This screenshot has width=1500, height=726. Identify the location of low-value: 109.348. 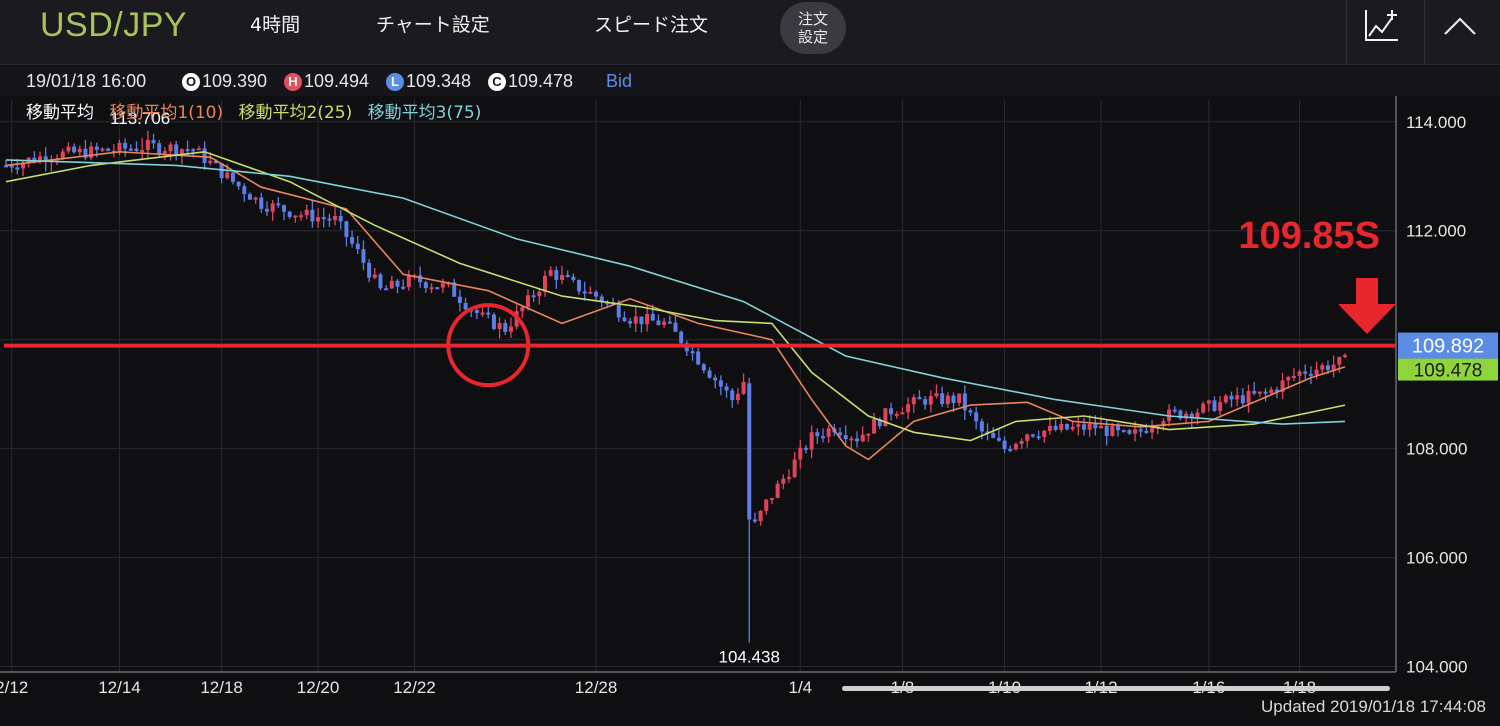
(439, 81).